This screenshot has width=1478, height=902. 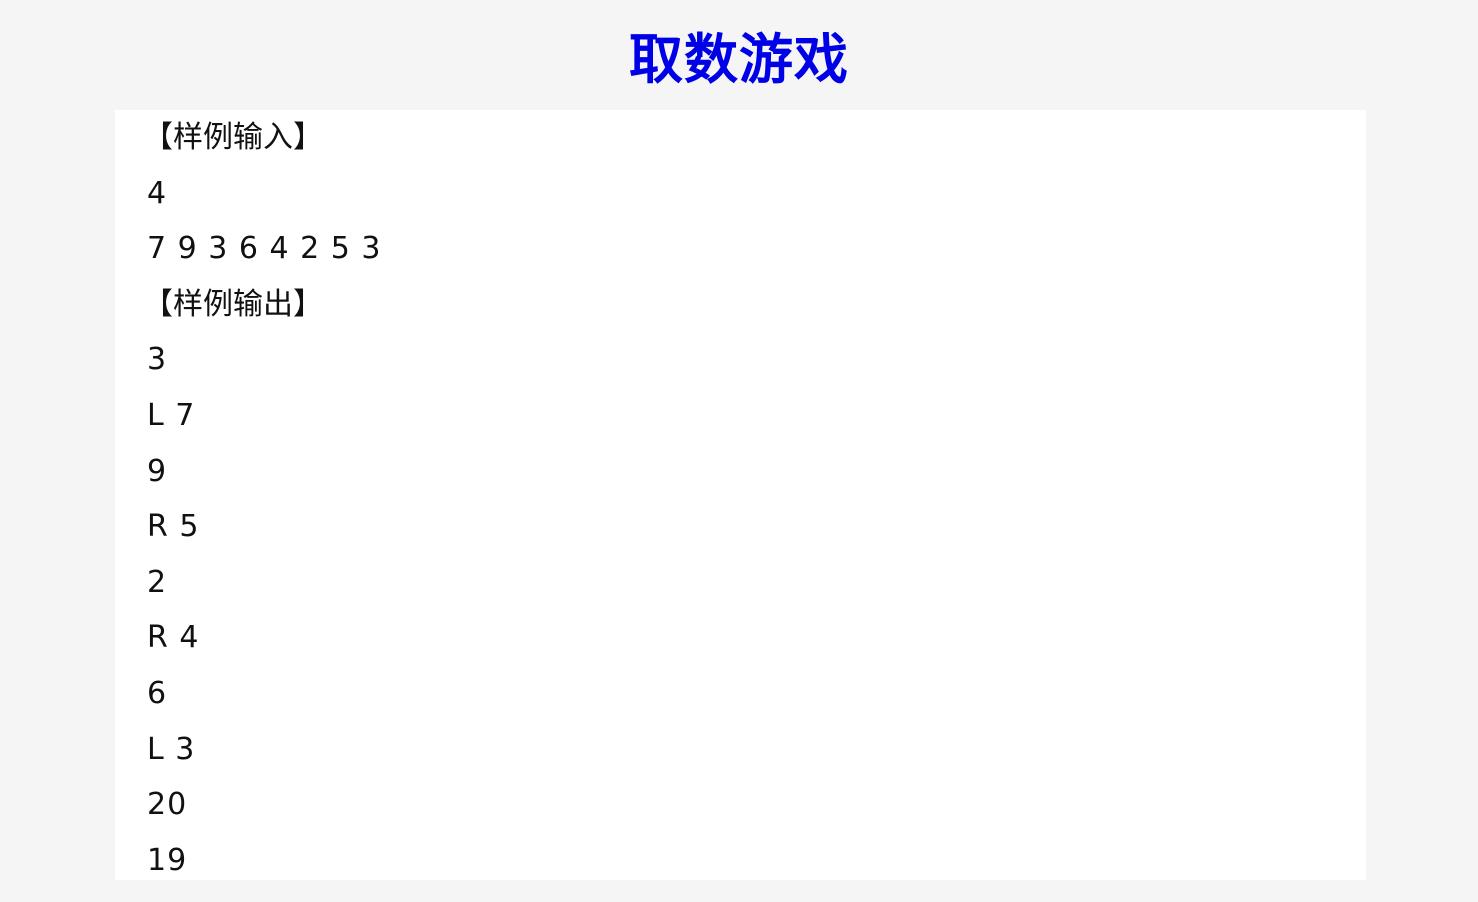 What do you see at coordinates (157, 693) in the screenshot?
I see `text-line: 6` at bounding box center [157, 693].